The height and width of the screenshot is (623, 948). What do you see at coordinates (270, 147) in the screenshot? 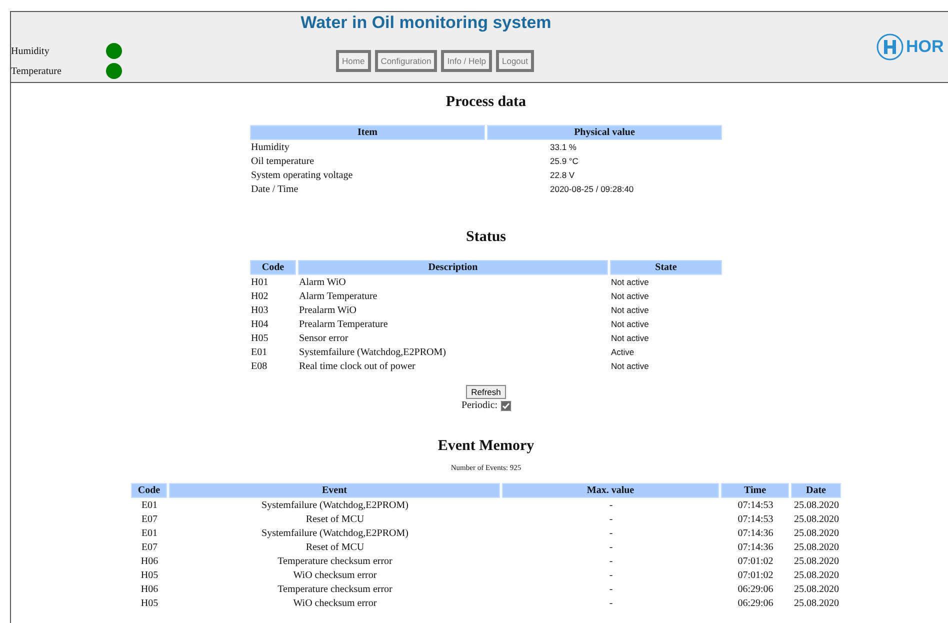
I see `table-cell-text: Humidity` at bounding box center [270, 147].